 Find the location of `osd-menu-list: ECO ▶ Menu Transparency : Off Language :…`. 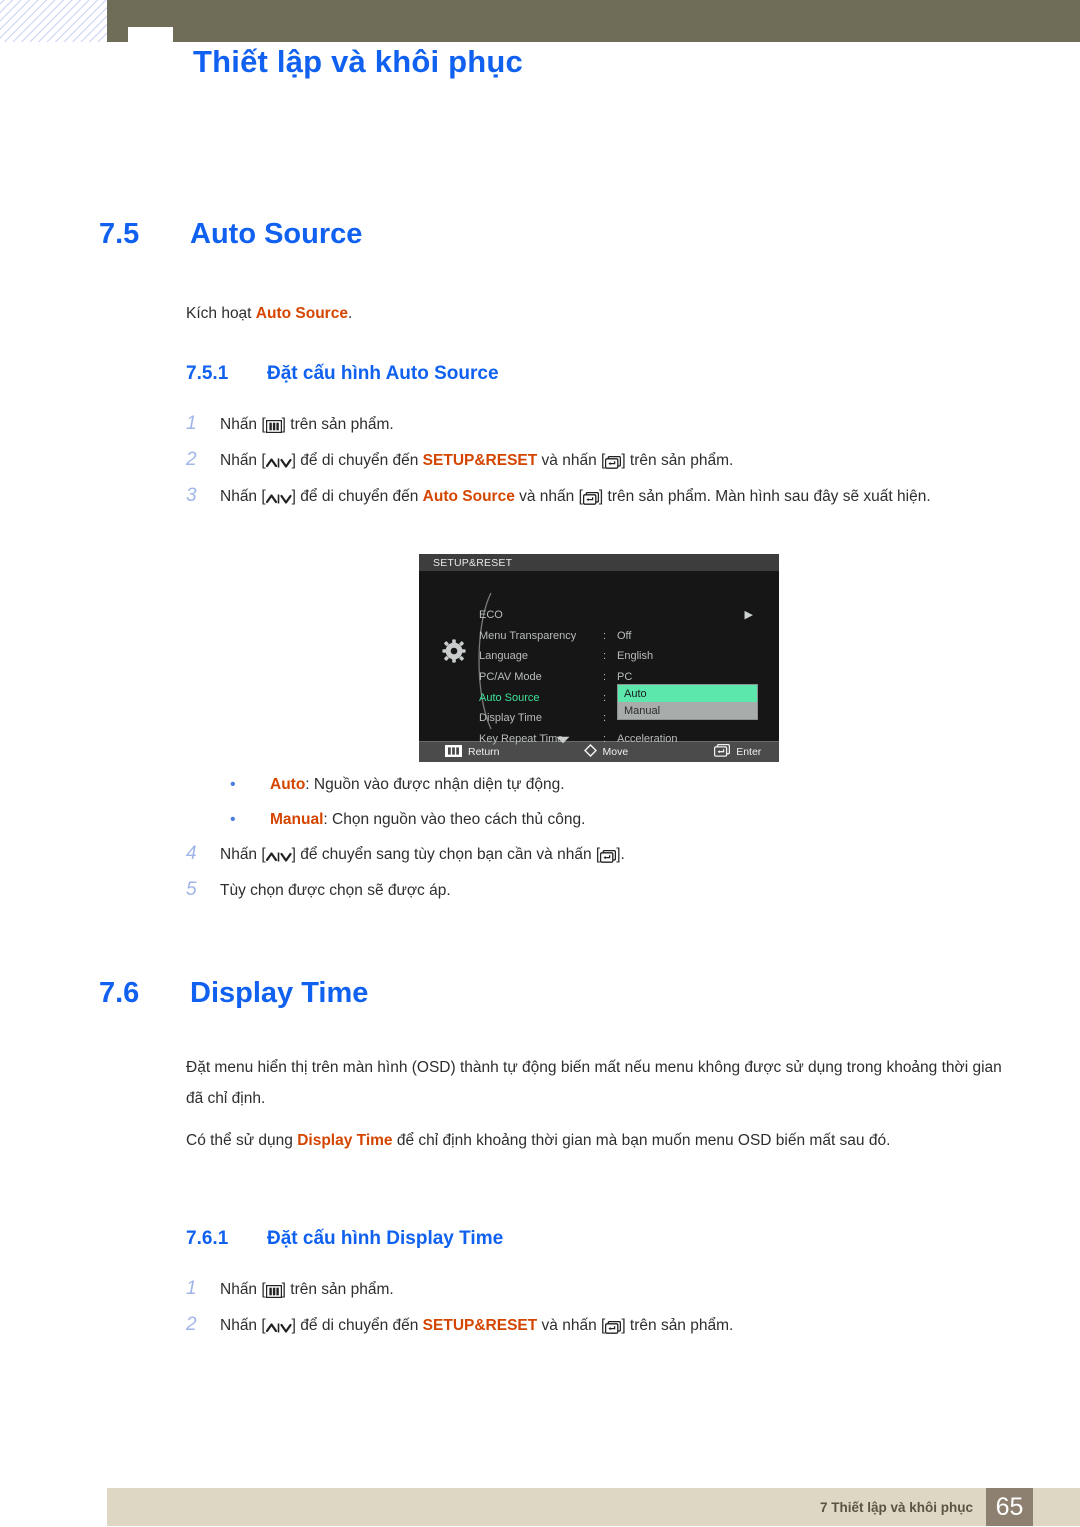

osd-menu-list: ECO ▶ Menu Transparency : Off Language :… is located at coordinates (627, 677).